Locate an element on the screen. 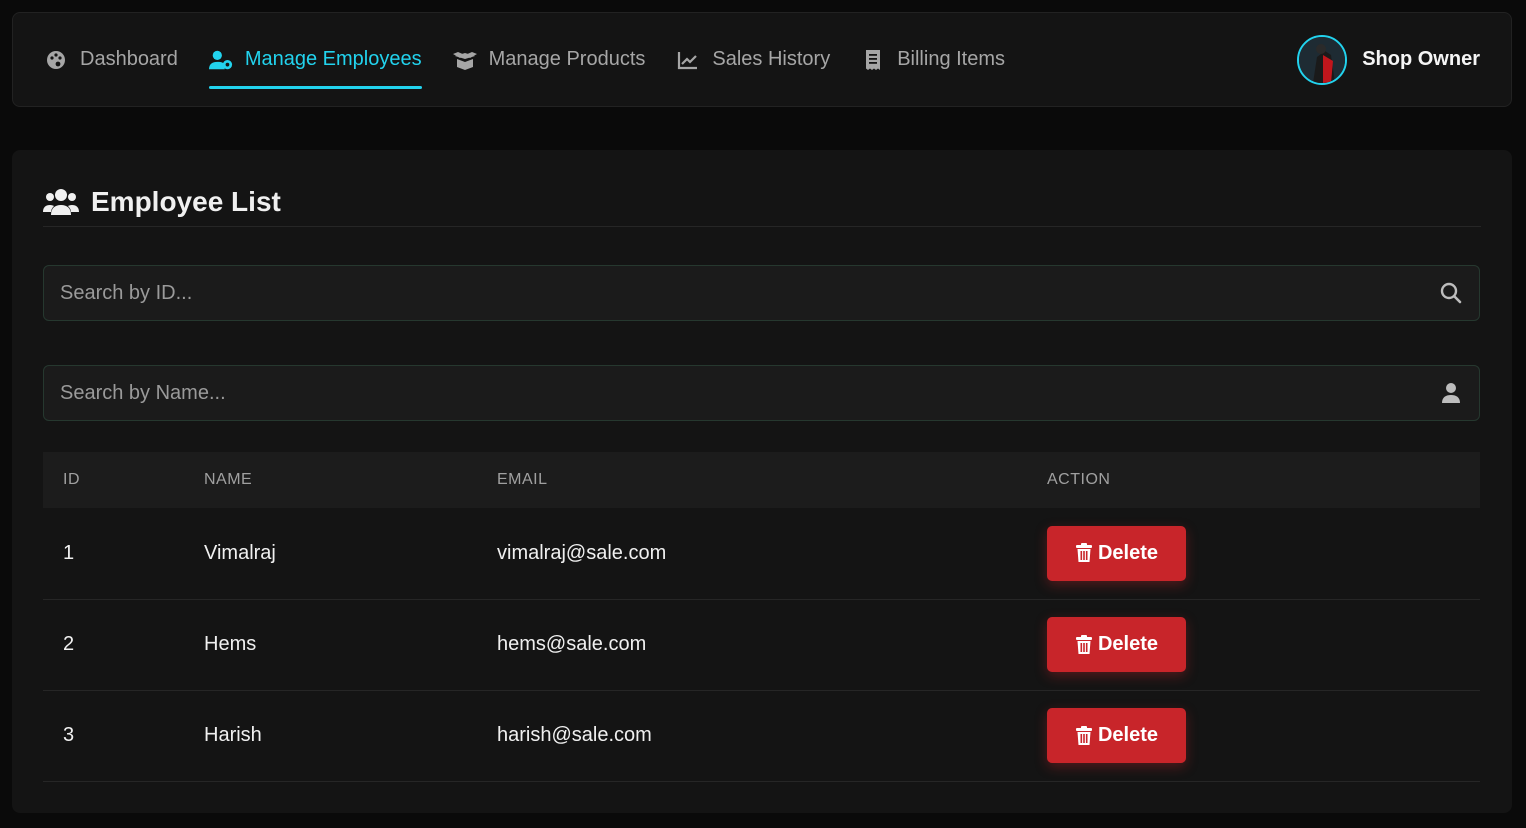 The width and height of the screenshot is (1526, 828). search-id-box is located at coordinates (761, 293).